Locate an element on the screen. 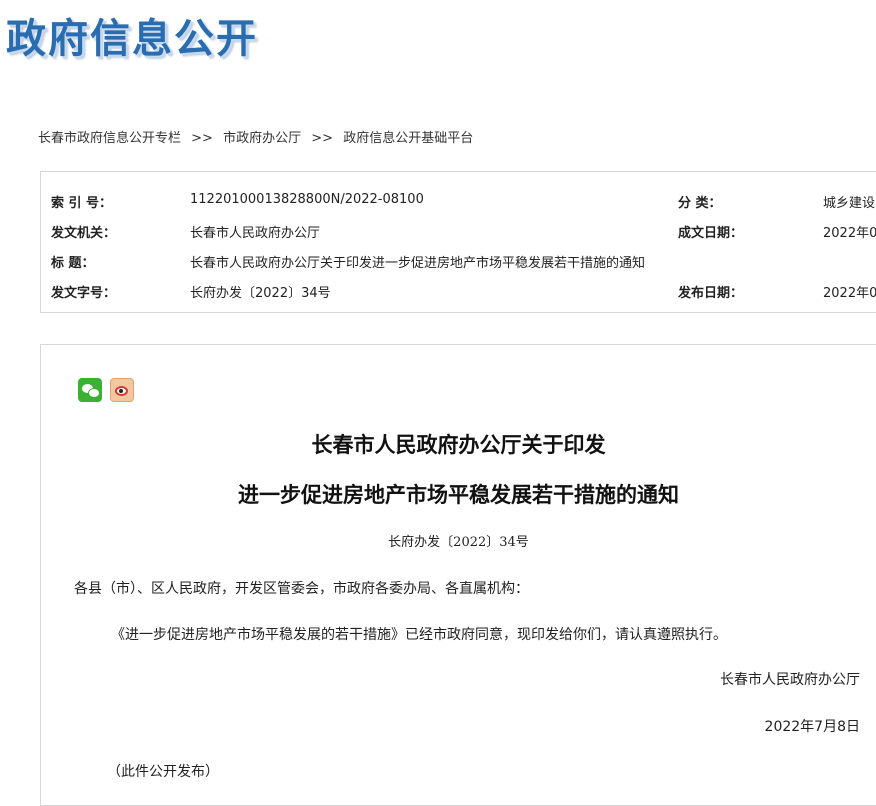 This screenshot has height=806, width=876. breadcrumb: 长春市政府信息公开专栏 >> 市政府办公厅 >> 政府信息公开基础平台 is located at coordinates (255, 136).